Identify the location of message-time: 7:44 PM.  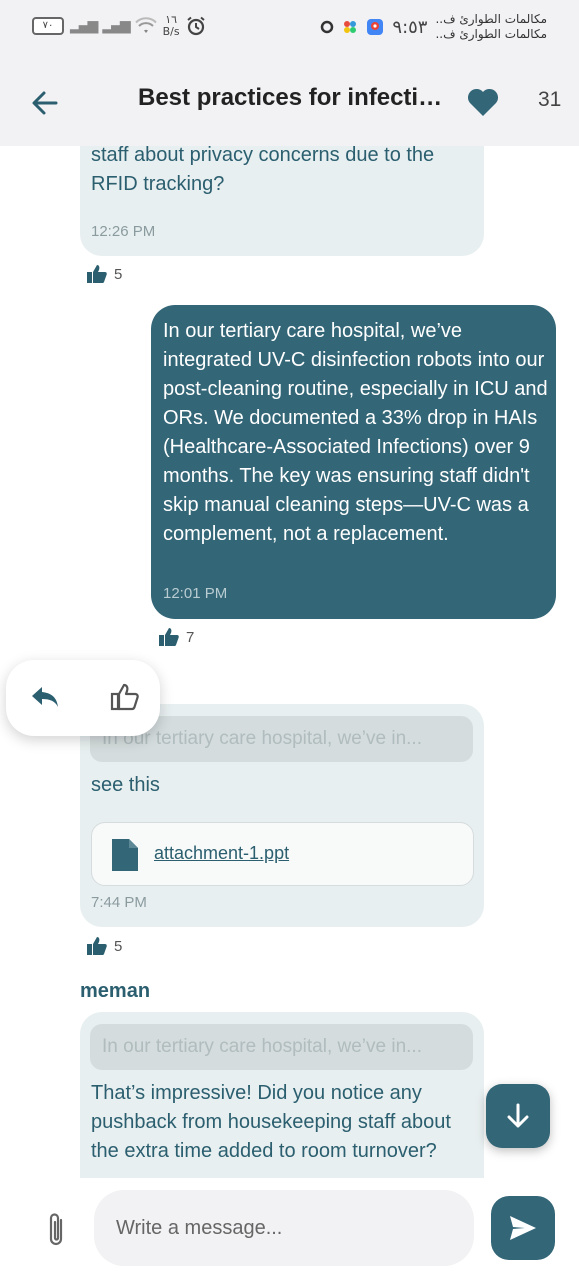
(119, 902).